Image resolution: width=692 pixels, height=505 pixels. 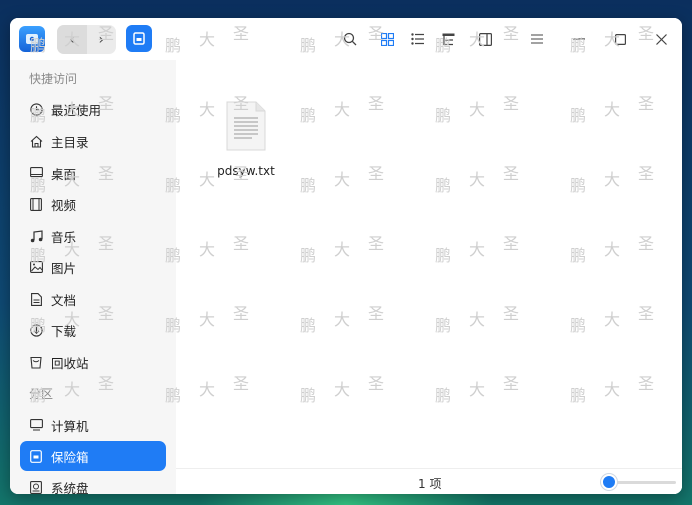 I want to click on search-icon, so click(x=350, y=39).